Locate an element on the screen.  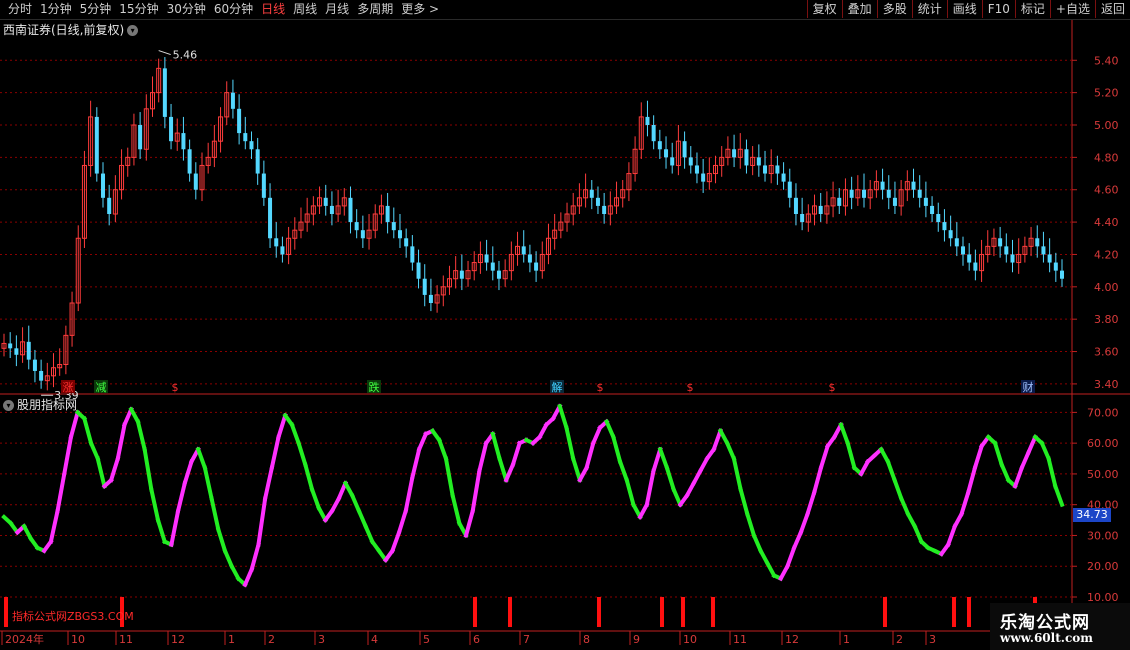
price-tick-label: 4.40 is located at coordinates (1106, 222).